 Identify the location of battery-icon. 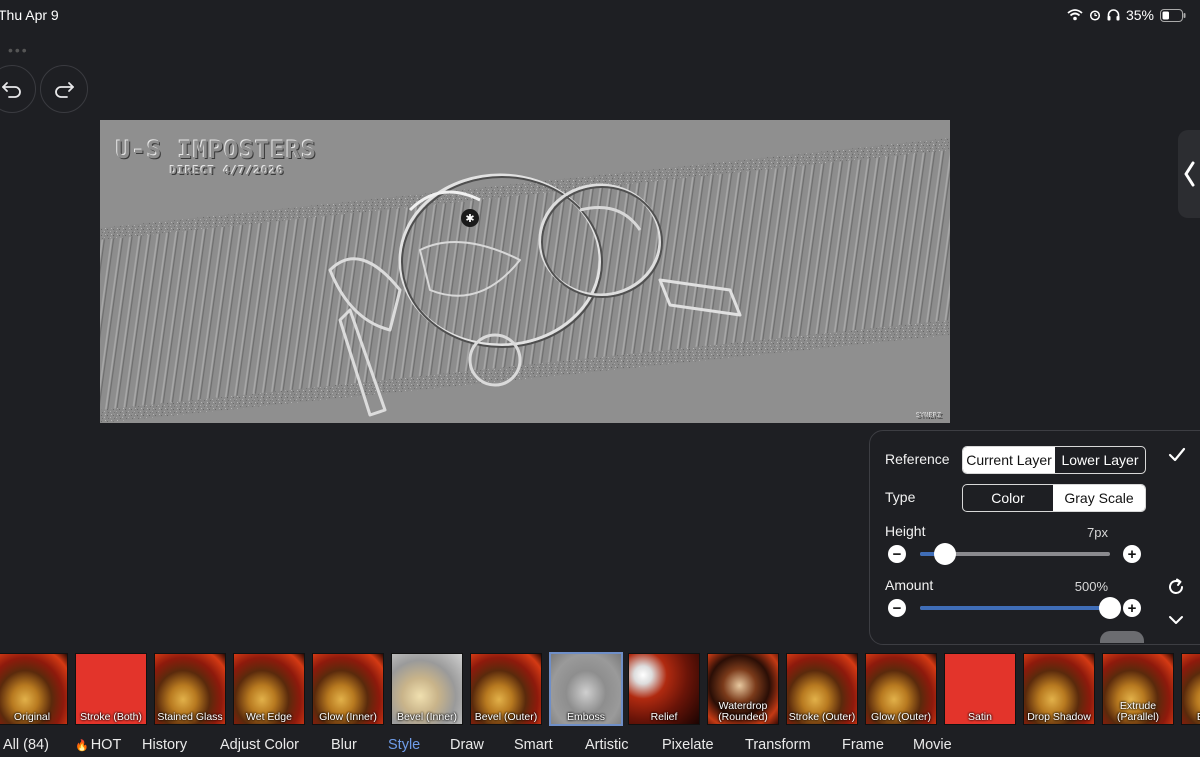
(1173, 15).